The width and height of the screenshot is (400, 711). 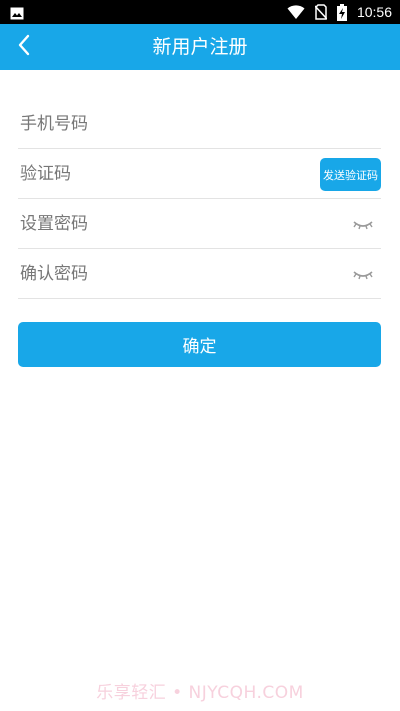 I want to click on title-bar: 新用户注册, so click(x=200, y=47).